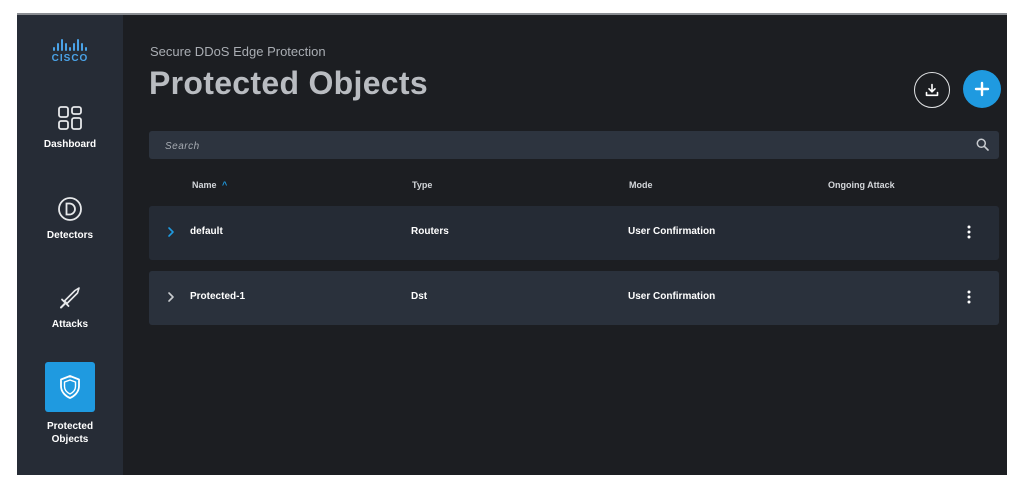 Image resolution: width=1031 pixels, height=488 pixels. What do you see at coordinates (70, 144) in the screenshot?
I see `sidebar-item-label: Dashboard` at bounding box center [70, 144].